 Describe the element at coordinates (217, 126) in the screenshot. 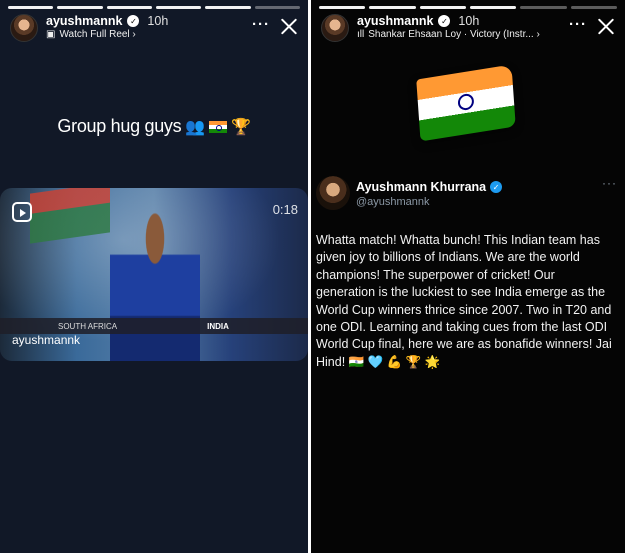

I see `india-flag-icon` at that location.